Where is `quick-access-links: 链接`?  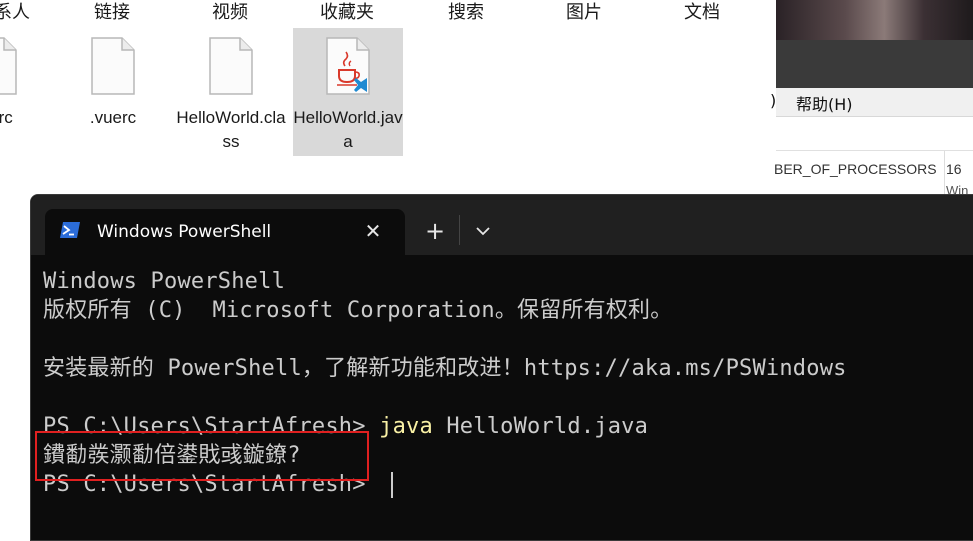
quick-access-links: 链接 is located at coordinates (112, 12).